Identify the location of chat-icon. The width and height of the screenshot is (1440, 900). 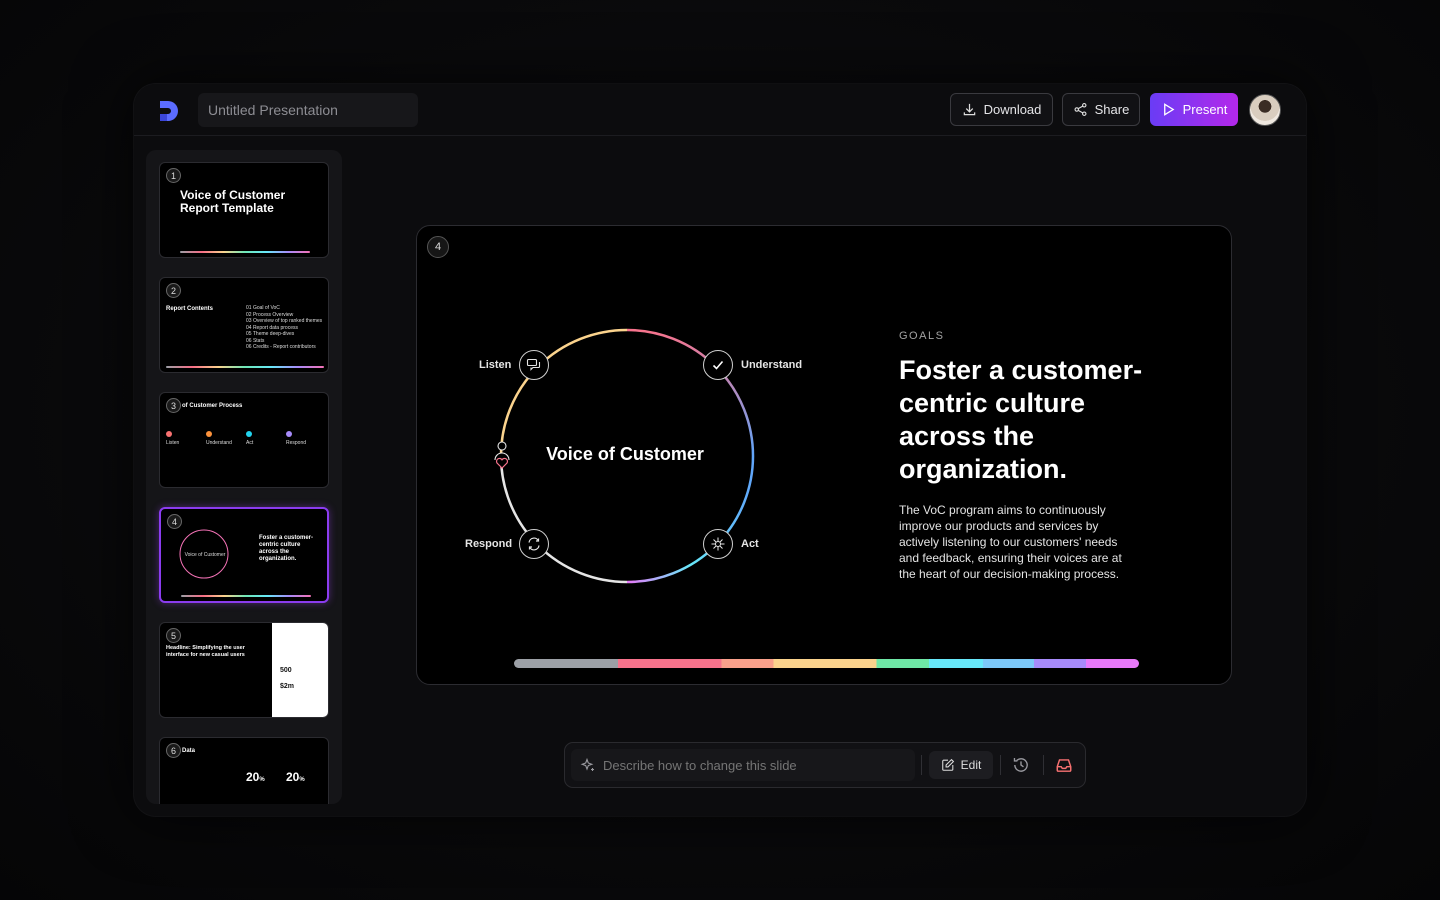
(533, 364).